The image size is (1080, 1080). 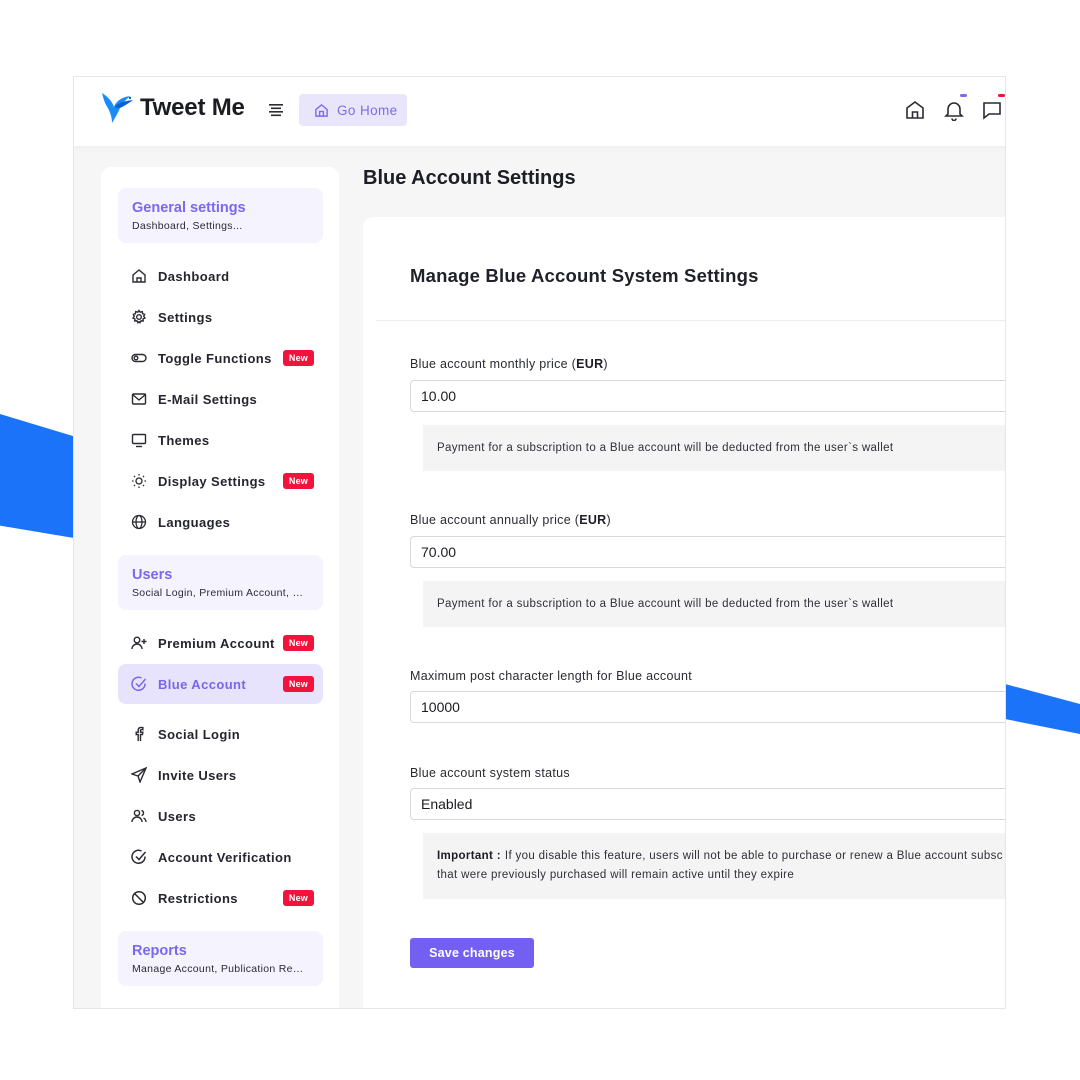 I want to click on sidebar-item-email-settings: E-Mail Settings, so click(x=220, y=399).